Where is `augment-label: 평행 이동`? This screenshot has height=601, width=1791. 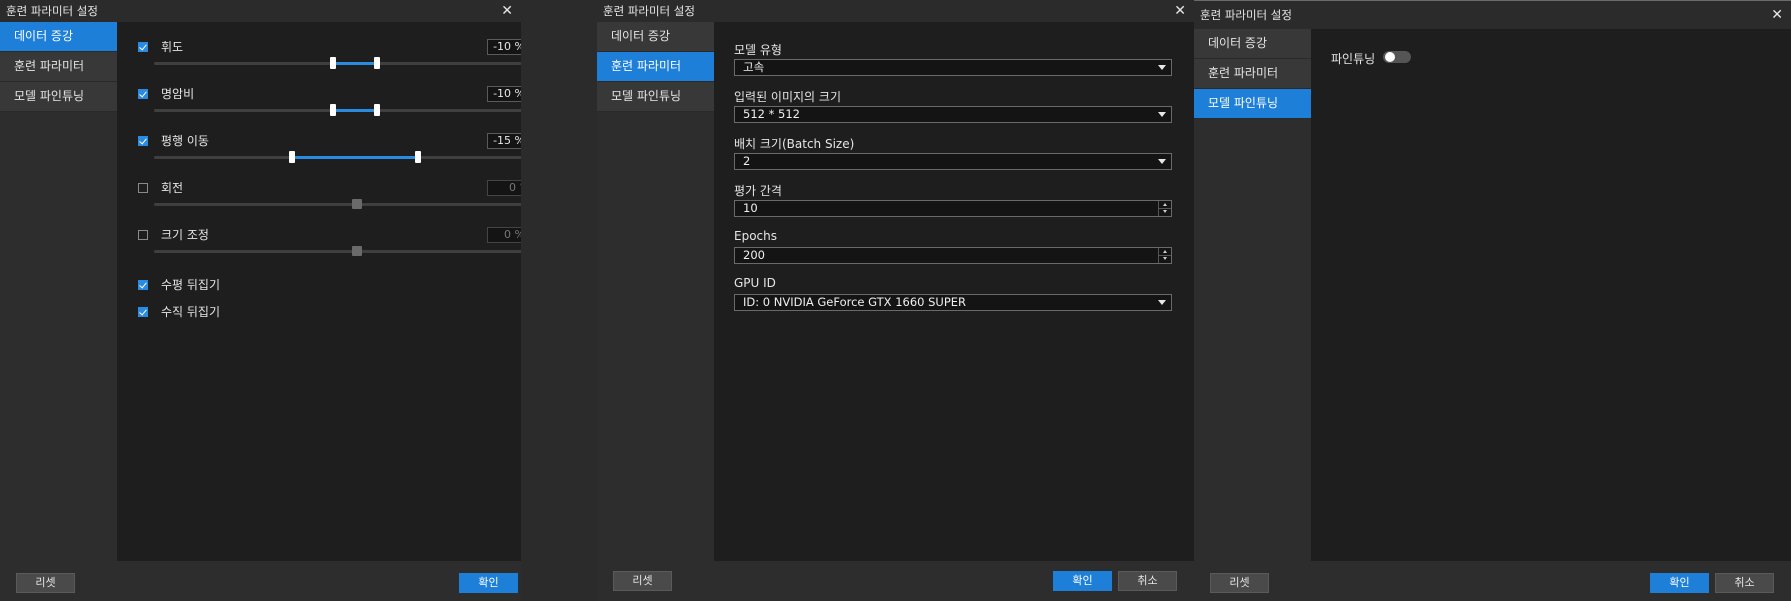 augment-label: 평행 이동 is located at coordinates (185, 141).